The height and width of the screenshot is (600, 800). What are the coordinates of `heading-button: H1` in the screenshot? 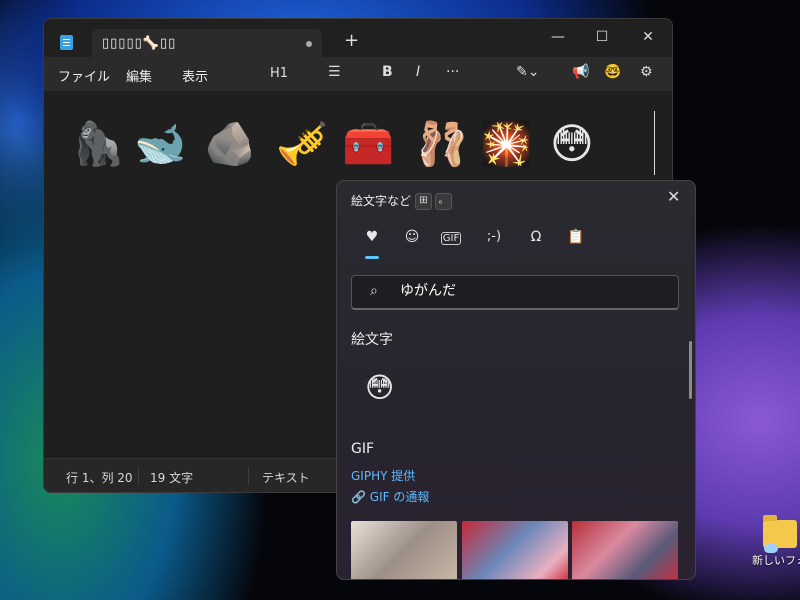 It's located at (279, 73).